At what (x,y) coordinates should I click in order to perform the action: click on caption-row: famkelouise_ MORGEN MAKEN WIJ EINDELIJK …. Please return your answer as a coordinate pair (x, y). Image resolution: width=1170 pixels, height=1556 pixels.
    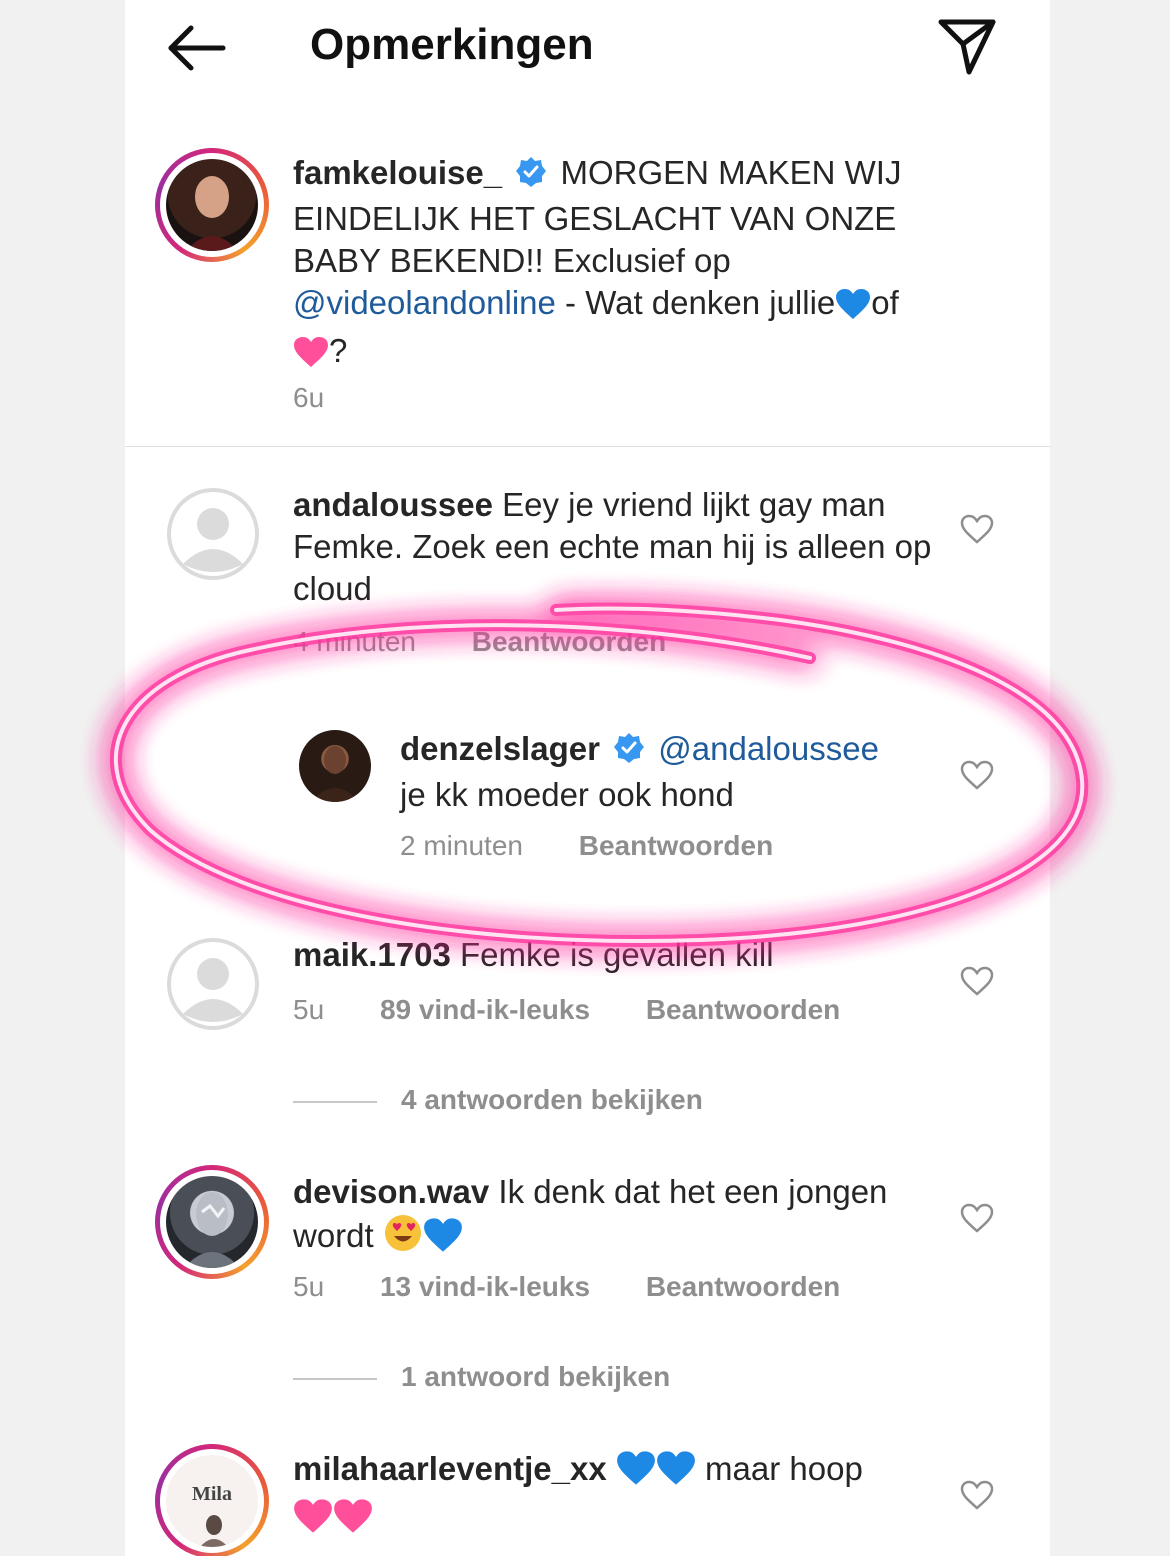
    Looking at the image, I should click on (587, 285).